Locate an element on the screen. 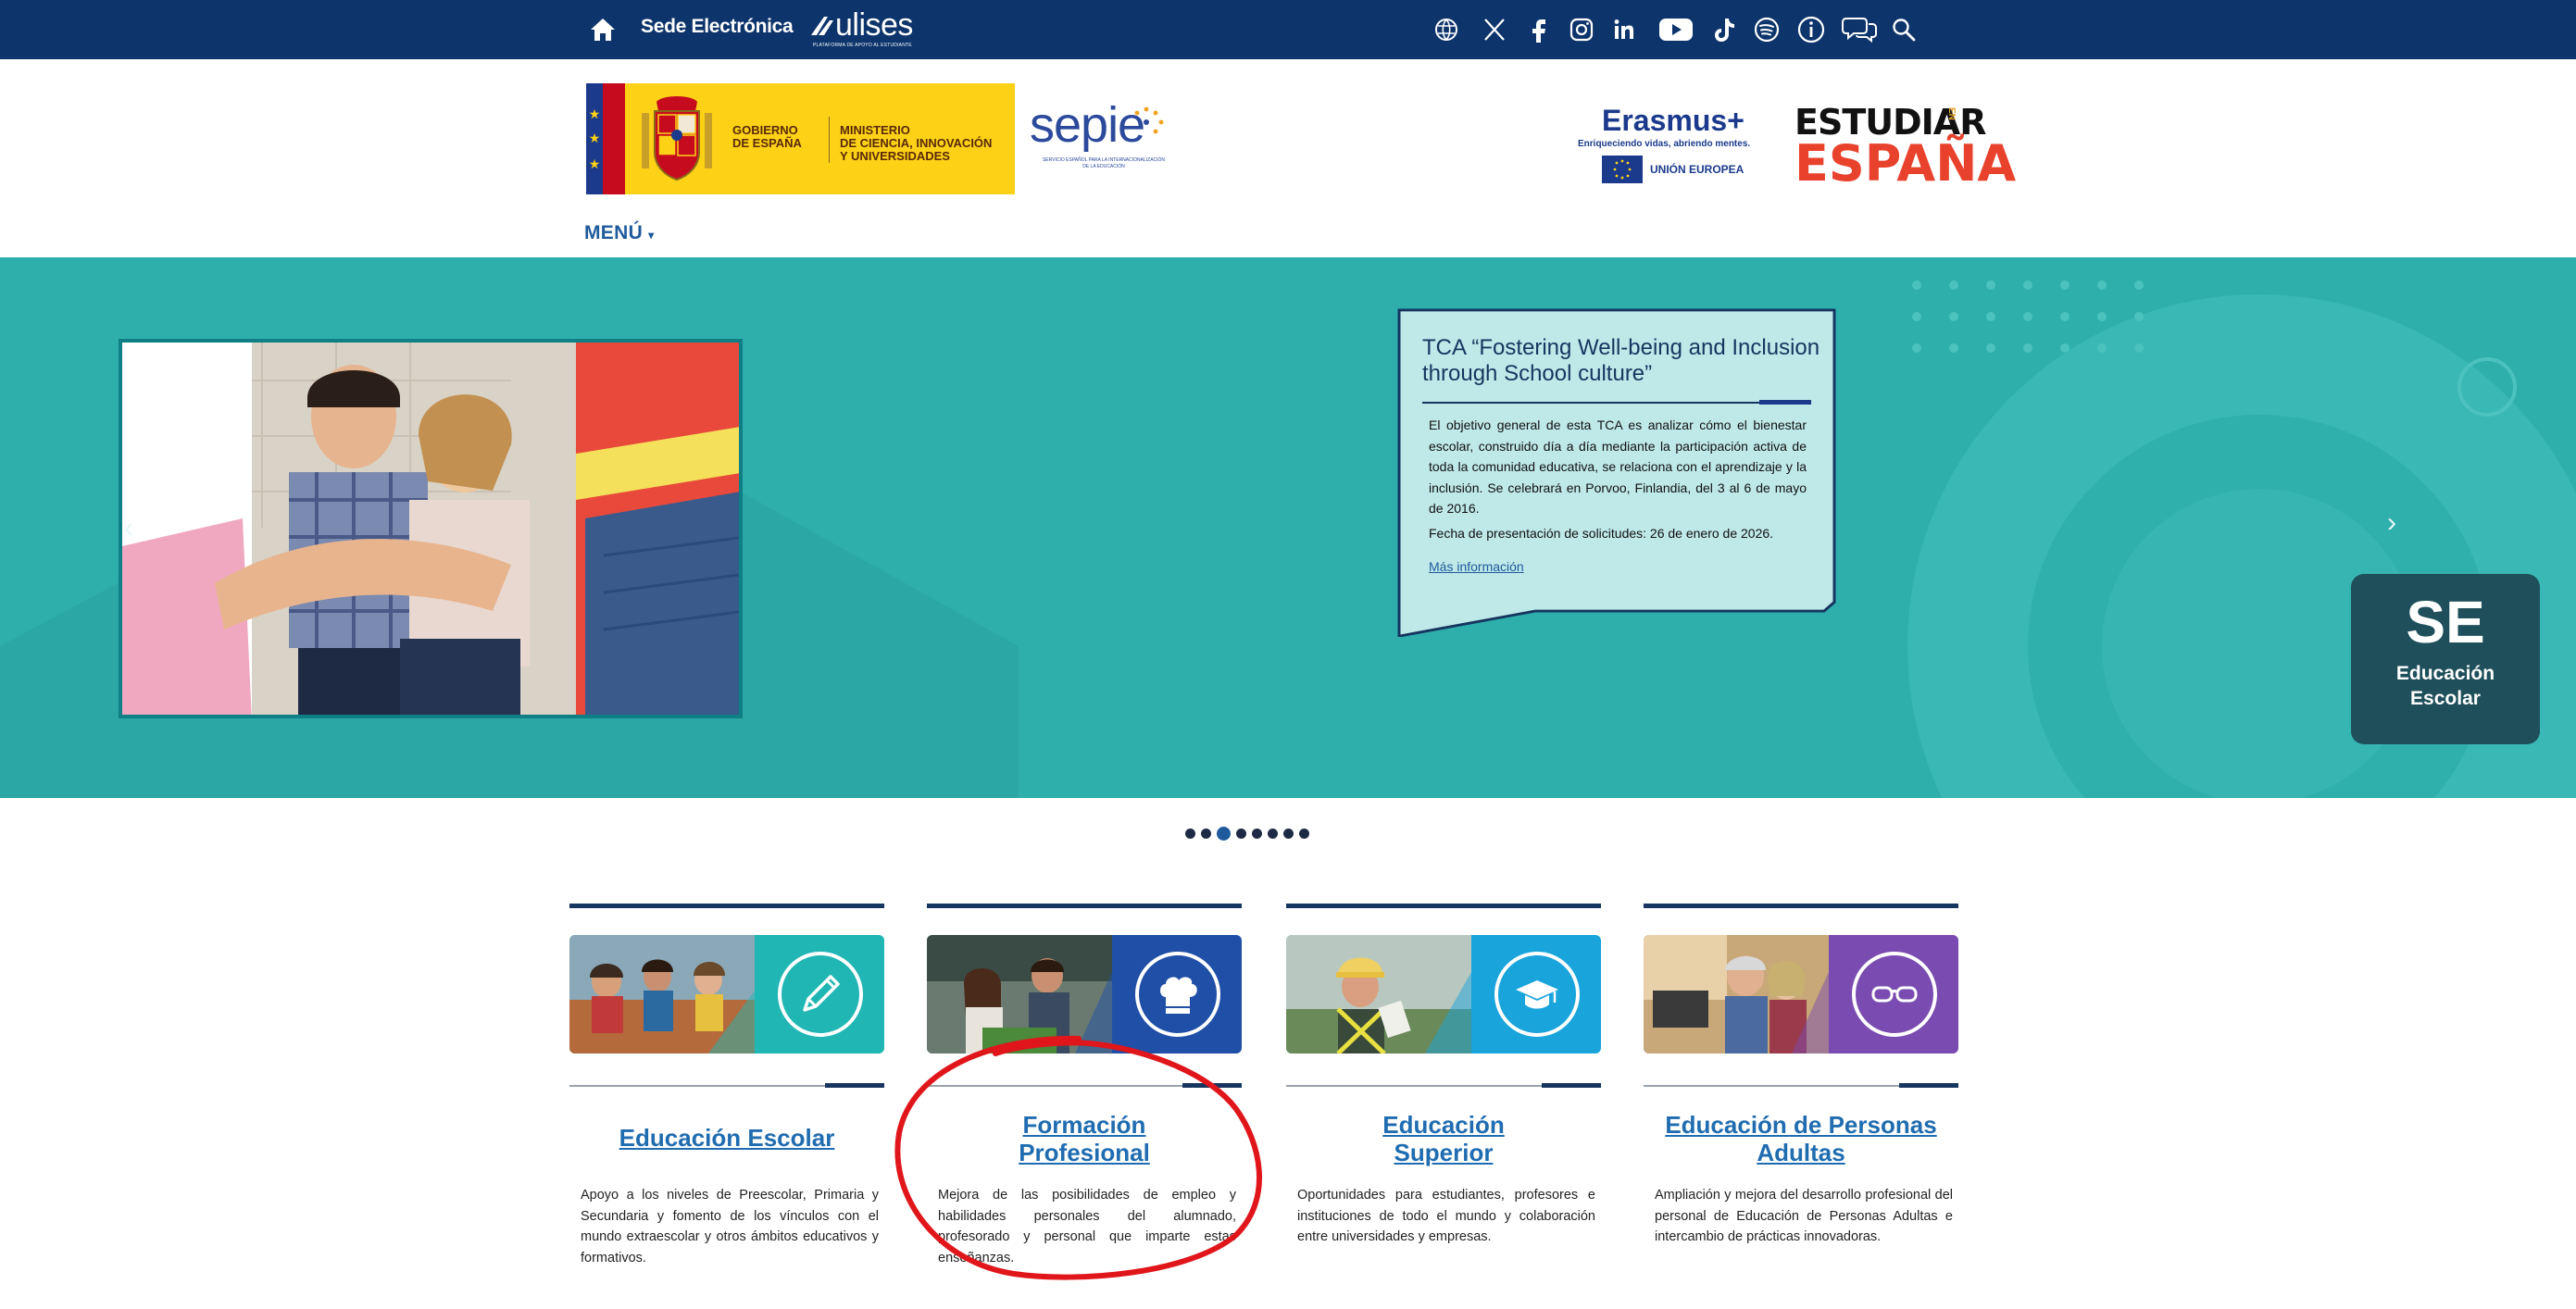 The image size is (2576, 1309). spotify-icon is located at coordinates (1766, 30).